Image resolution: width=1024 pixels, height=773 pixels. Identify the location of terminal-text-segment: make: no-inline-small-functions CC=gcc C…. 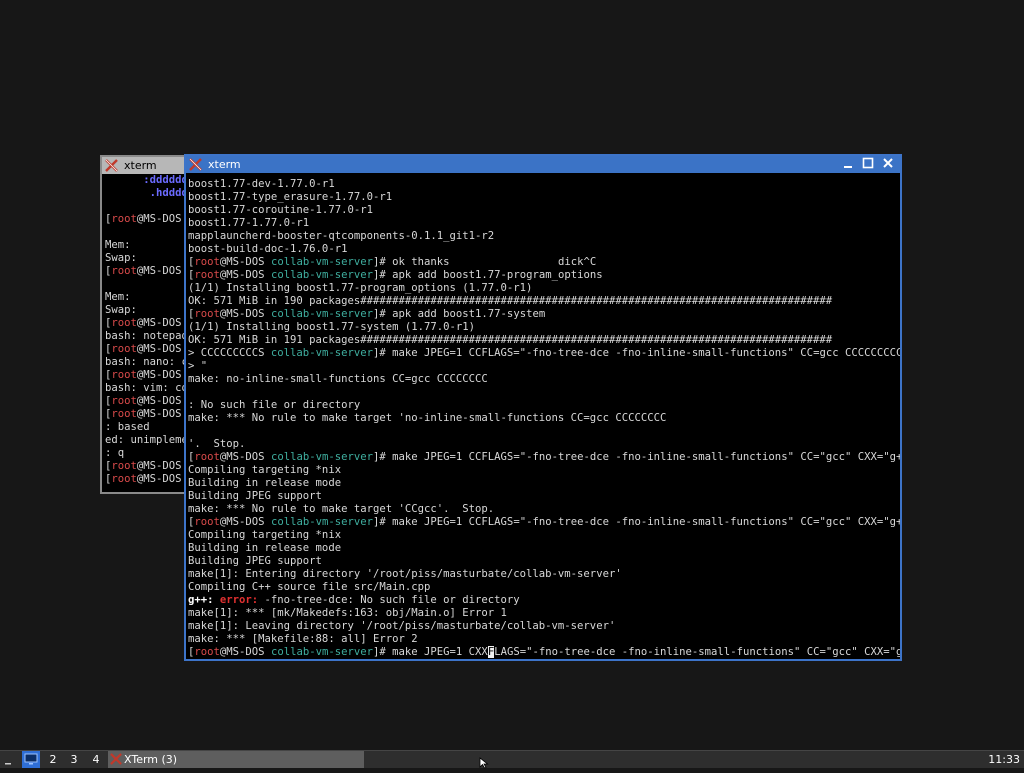
(338, 379).